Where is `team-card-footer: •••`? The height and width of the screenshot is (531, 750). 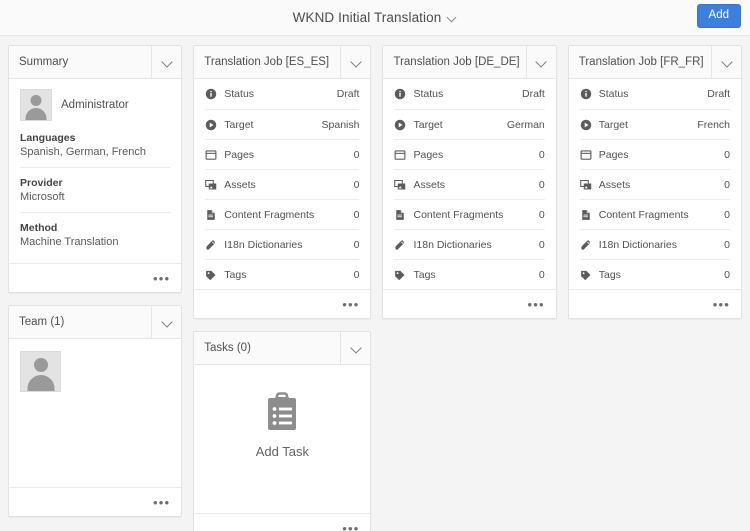
team-card-footer: ••• is located at coordinates (95, 501).